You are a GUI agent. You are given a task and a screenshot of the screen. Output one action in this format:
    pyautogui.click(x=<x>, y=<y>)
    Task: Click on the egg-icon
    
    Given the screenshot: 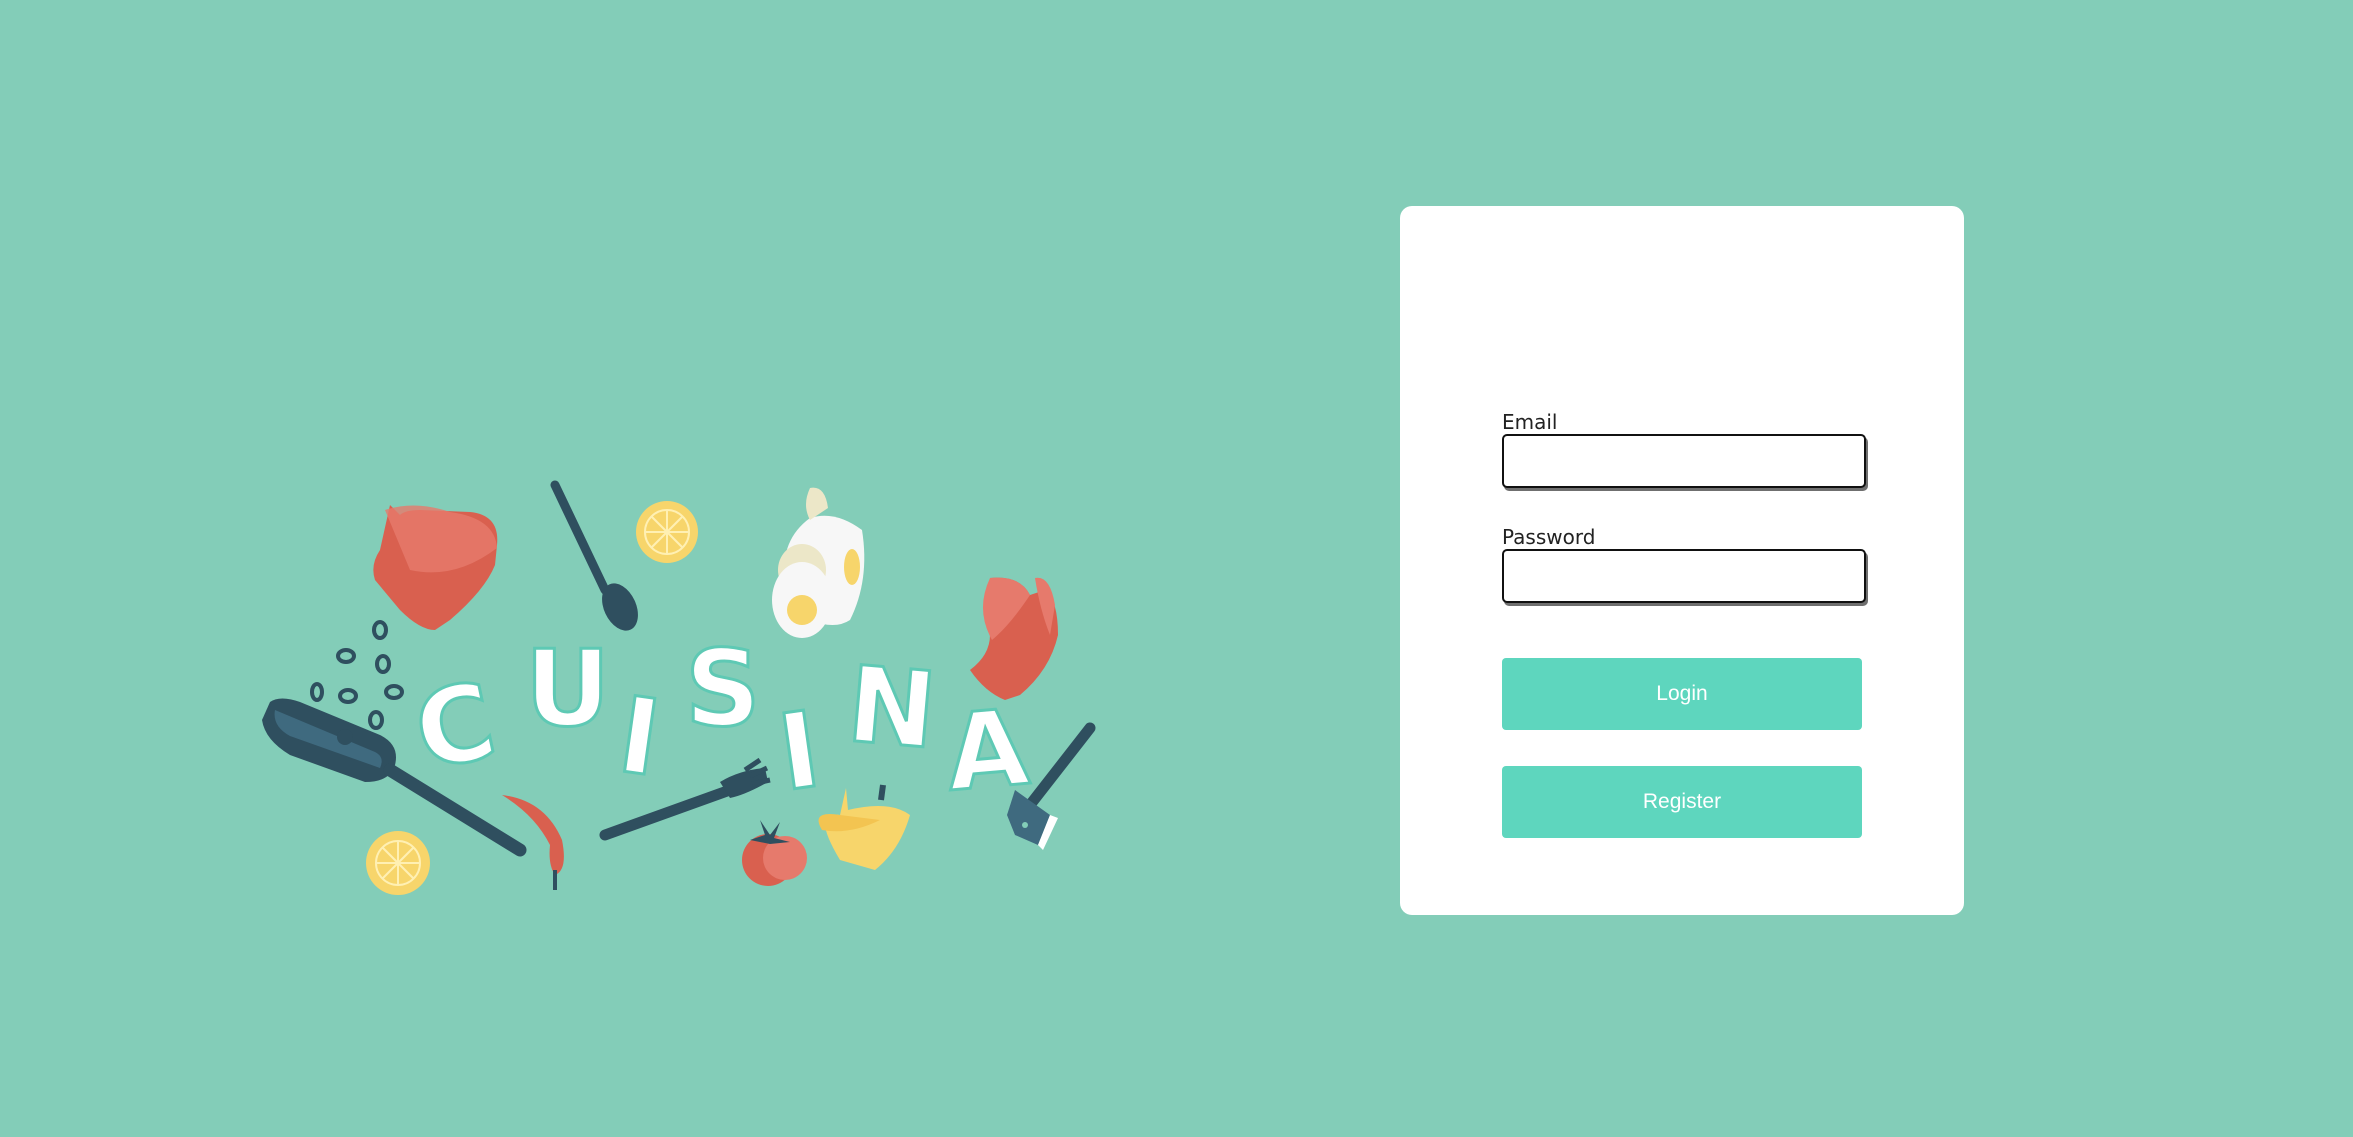 What is the action you would take?
    pyautogui.click(x=818, y=562)
    